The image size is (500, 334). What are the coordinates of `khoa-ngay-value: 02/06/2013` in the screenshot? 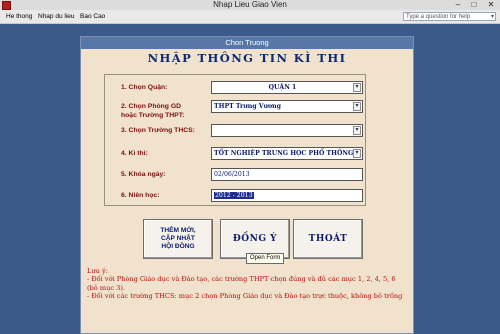 It's located at (232, 174).